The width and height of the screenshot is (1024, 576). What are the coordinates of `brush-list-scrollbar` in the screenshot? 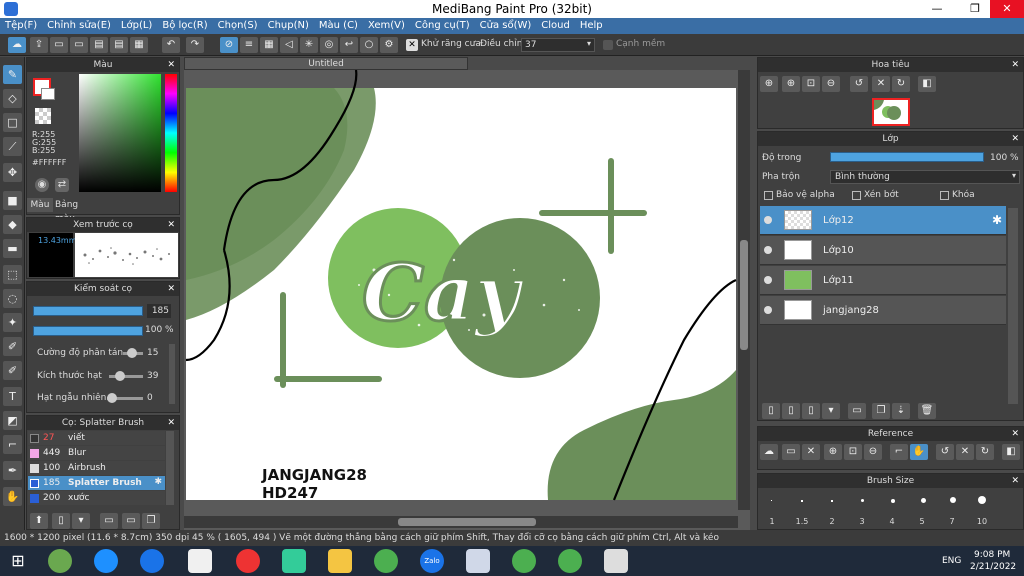 It's located at (170, 468).